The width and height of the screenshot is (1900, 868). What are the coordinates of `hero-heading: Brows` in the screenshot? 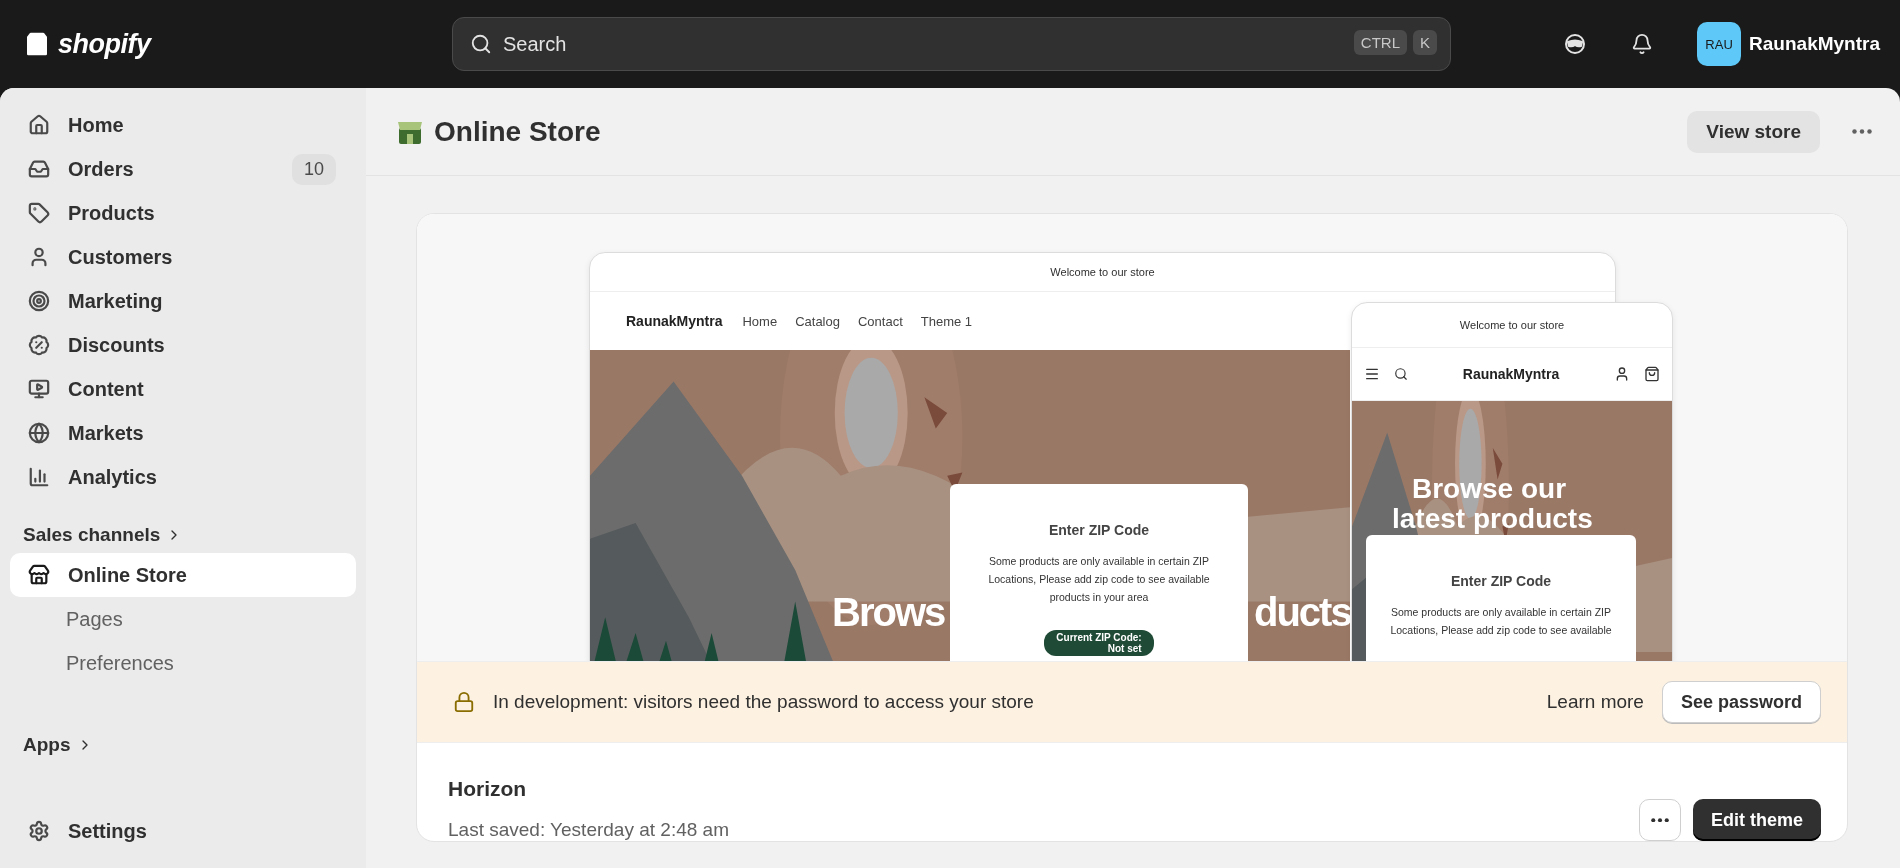 It's located at (888, 612).